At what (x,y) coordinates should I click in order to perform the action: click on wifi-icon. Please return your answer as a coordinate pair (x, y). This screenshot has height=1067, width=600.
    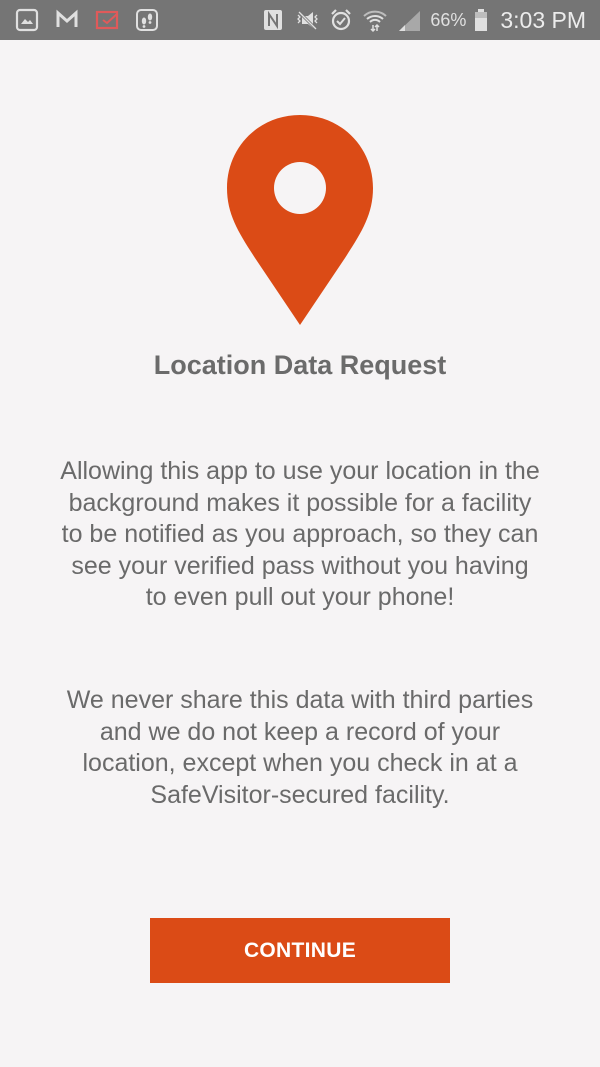
    Looking at the image, I should click on (375, 20).